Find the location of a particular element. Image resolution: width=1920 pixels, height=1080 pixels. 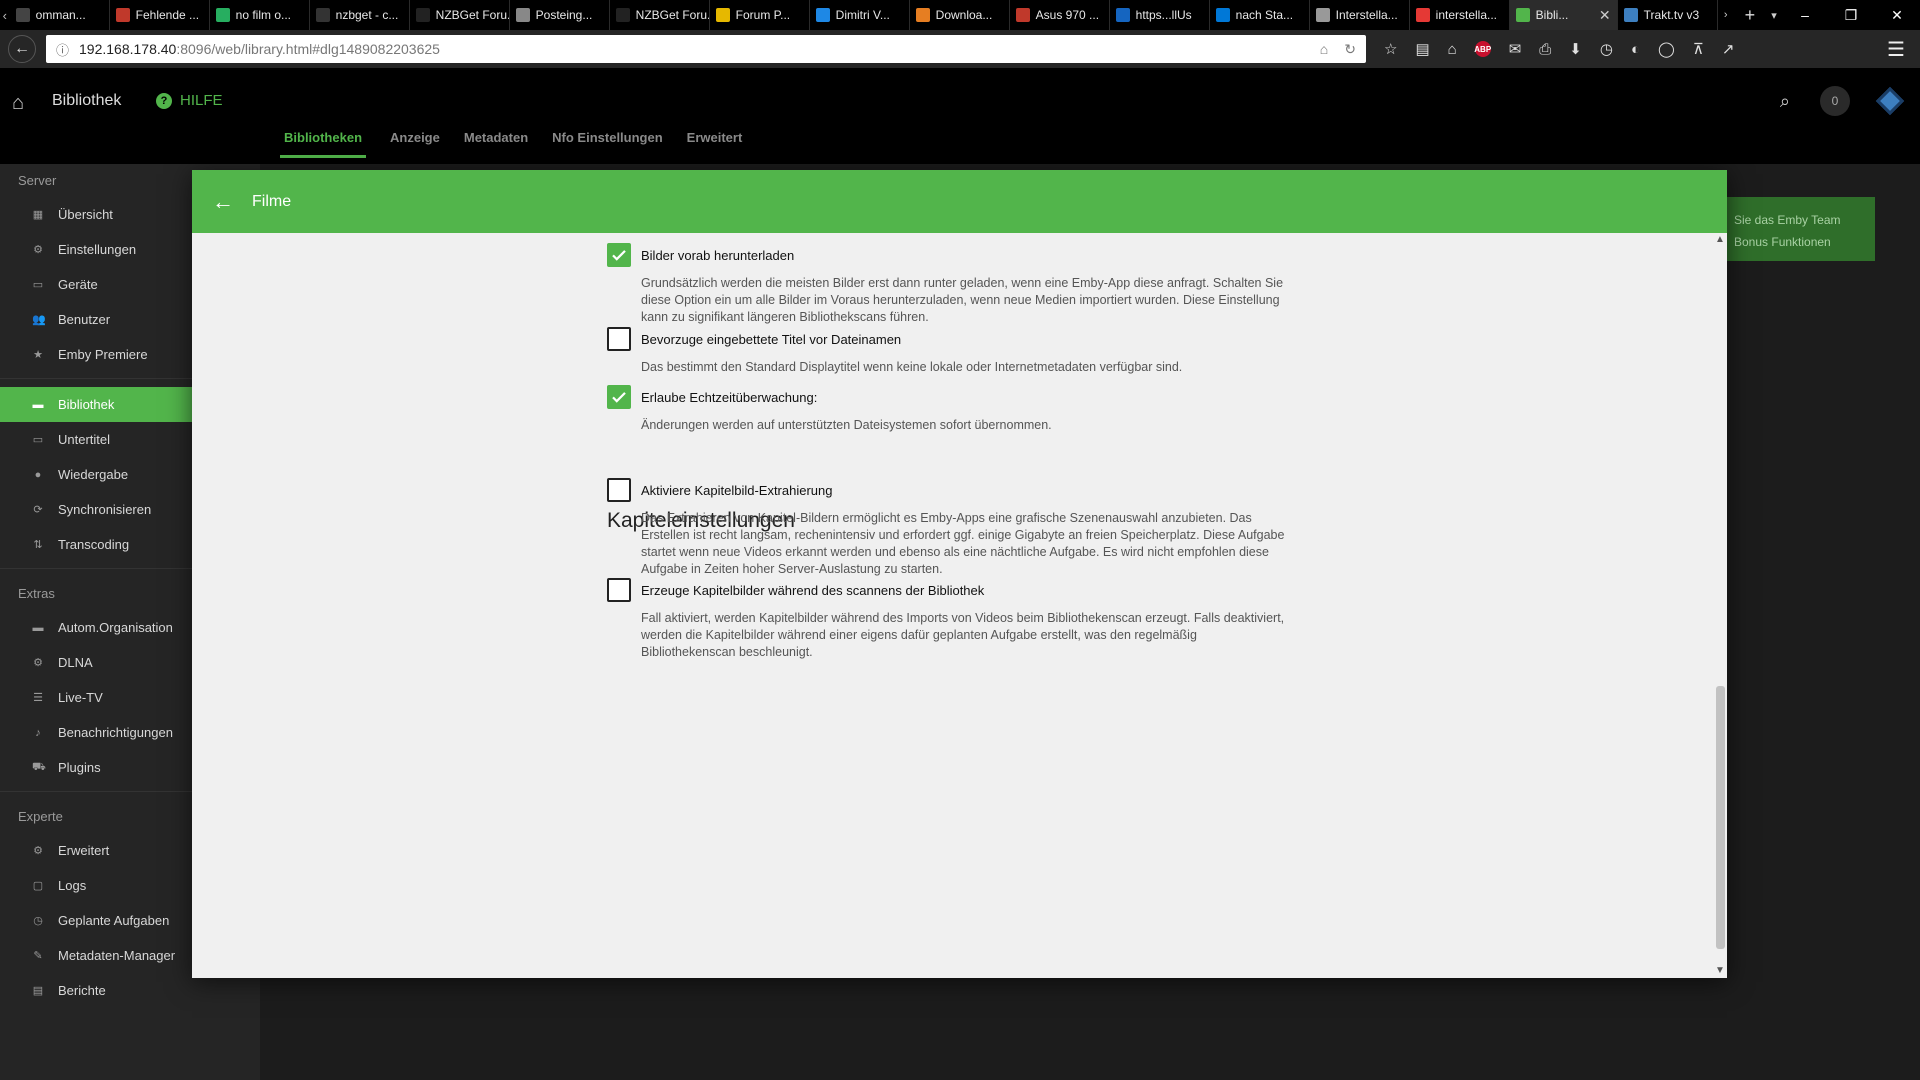

subtitles-icon: ▭ is located at coordinates (38, 440).